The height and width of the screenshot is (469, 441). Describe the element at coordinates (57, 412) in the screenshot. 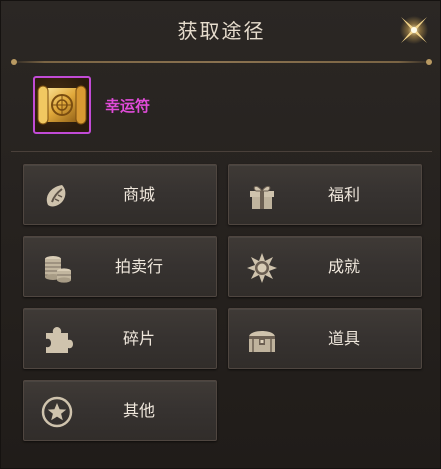

I see `star-circle-icon` at that location.